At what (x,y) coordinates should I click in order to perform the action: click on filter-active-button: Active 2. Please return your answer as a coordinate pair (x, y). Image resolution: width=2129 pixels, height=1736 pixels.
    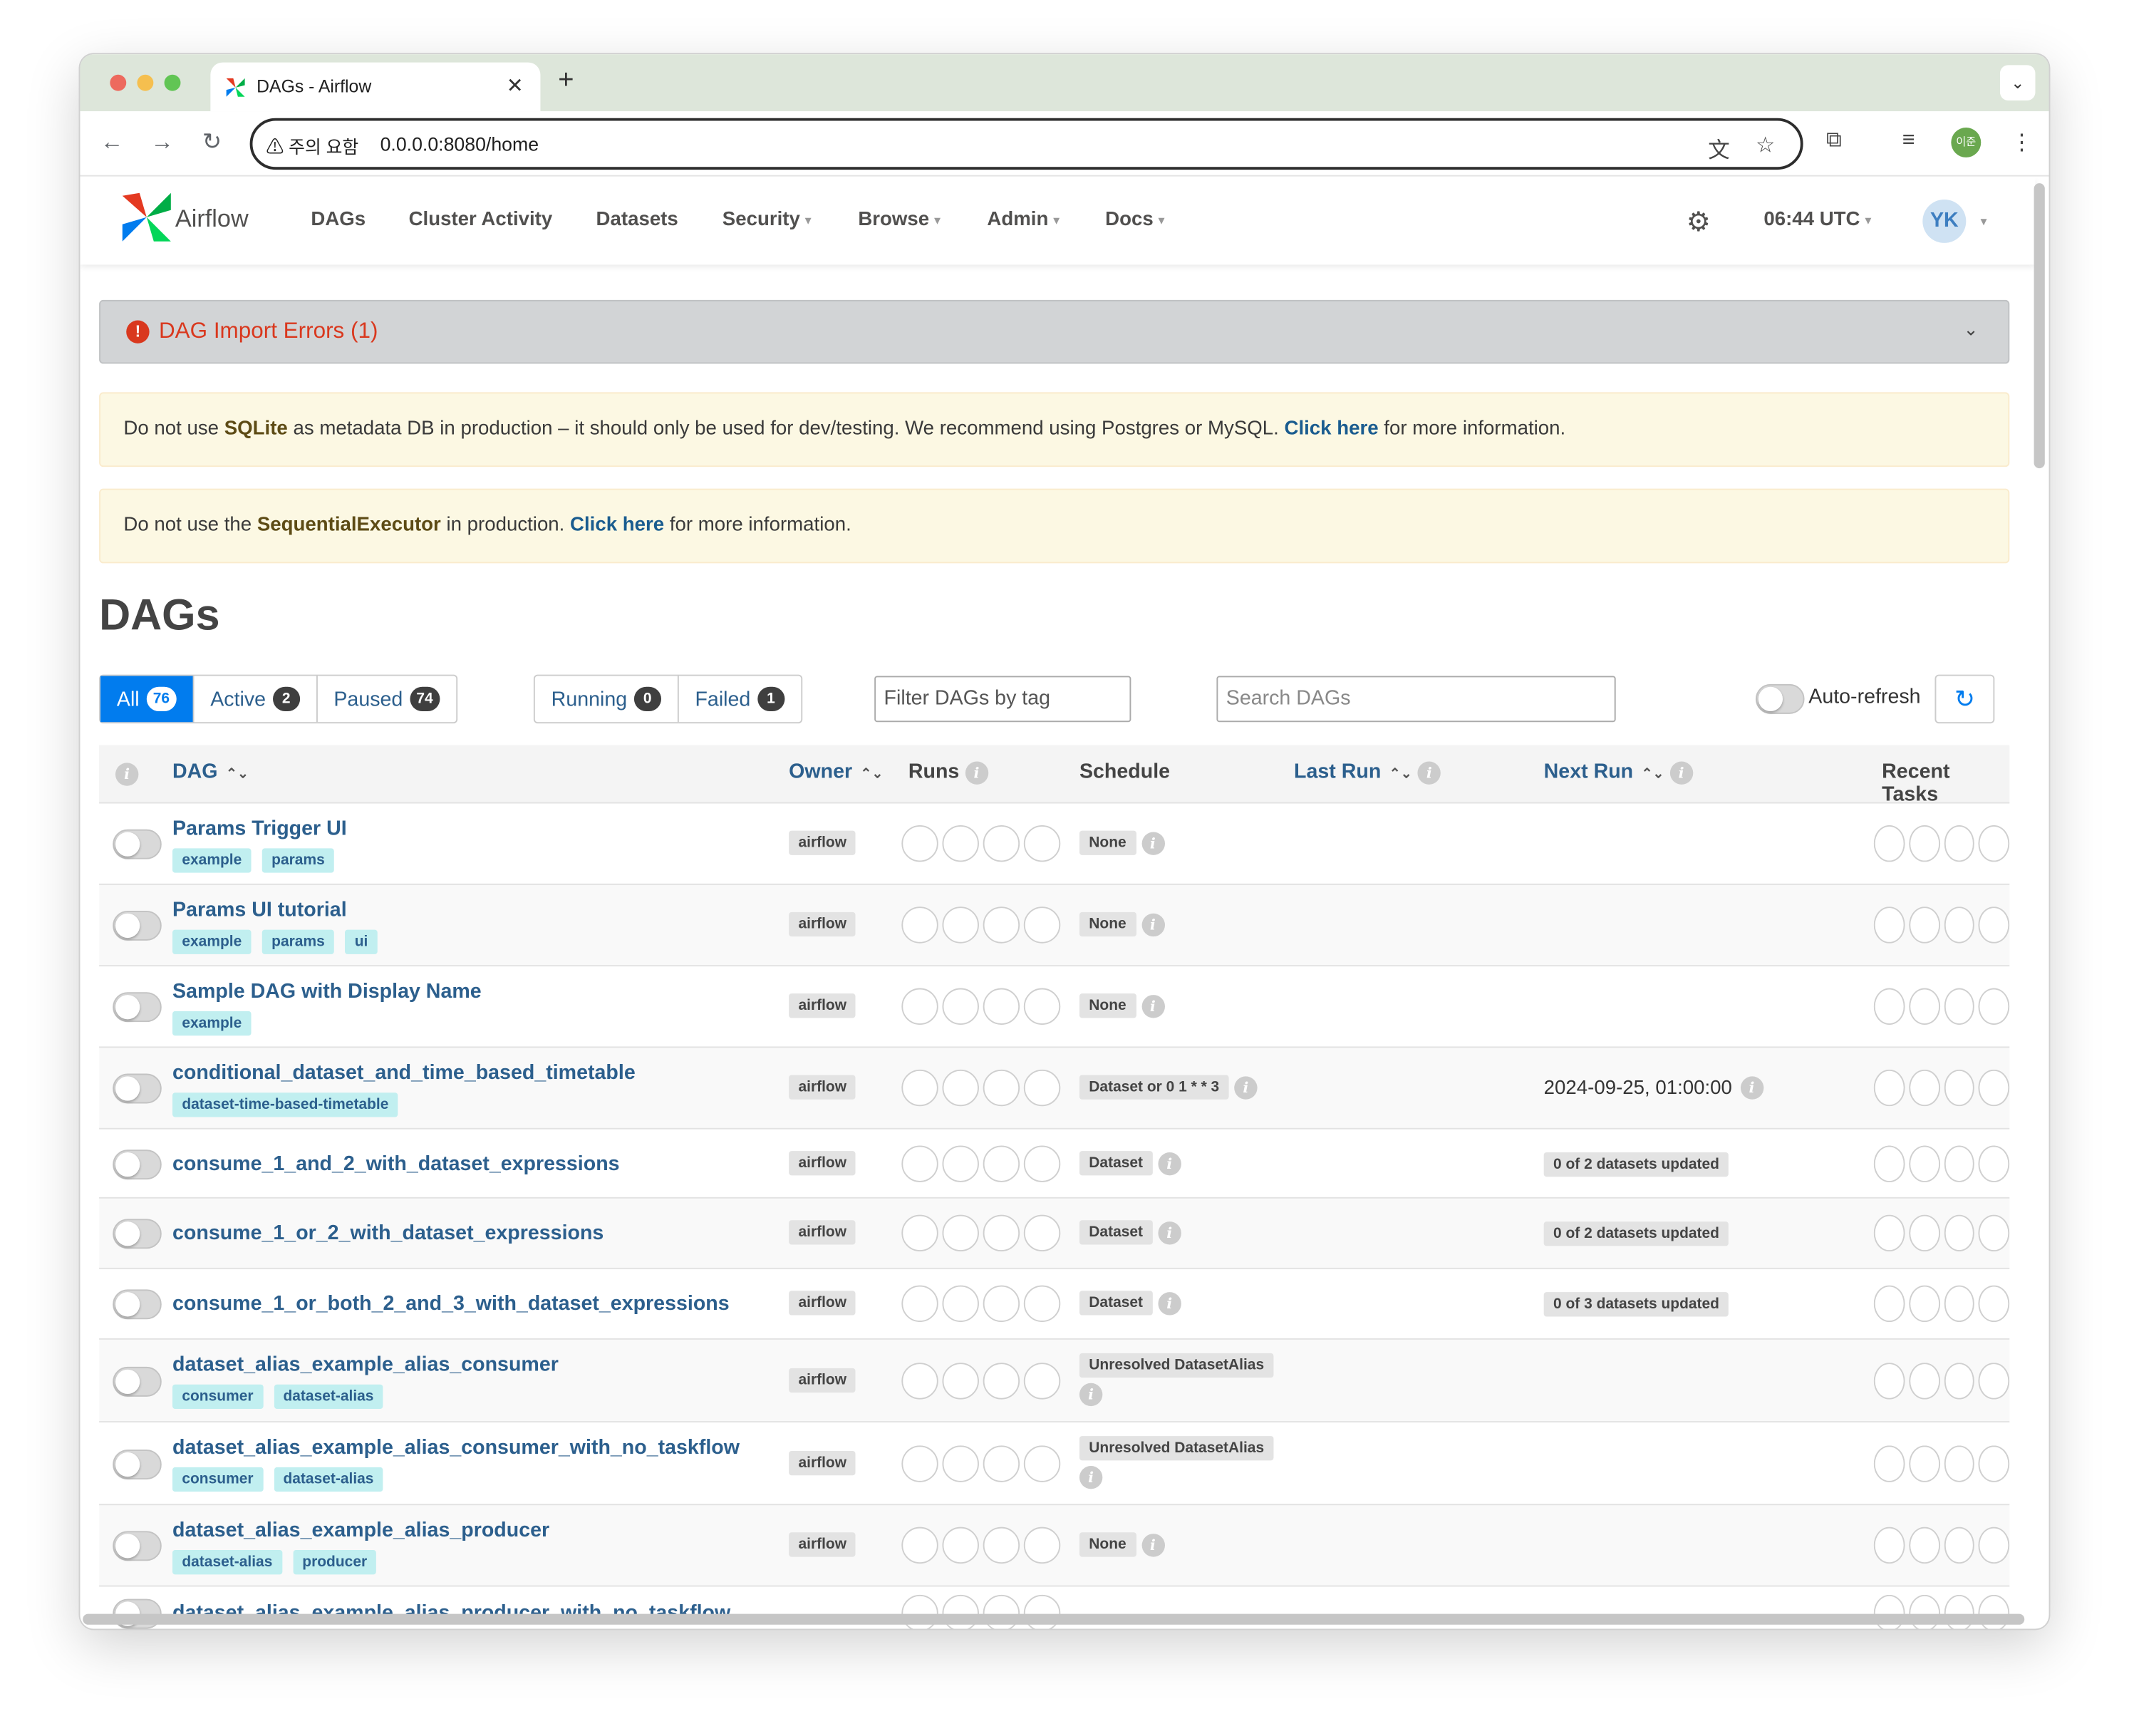
    Looking at the image, I should click on (256, 700).